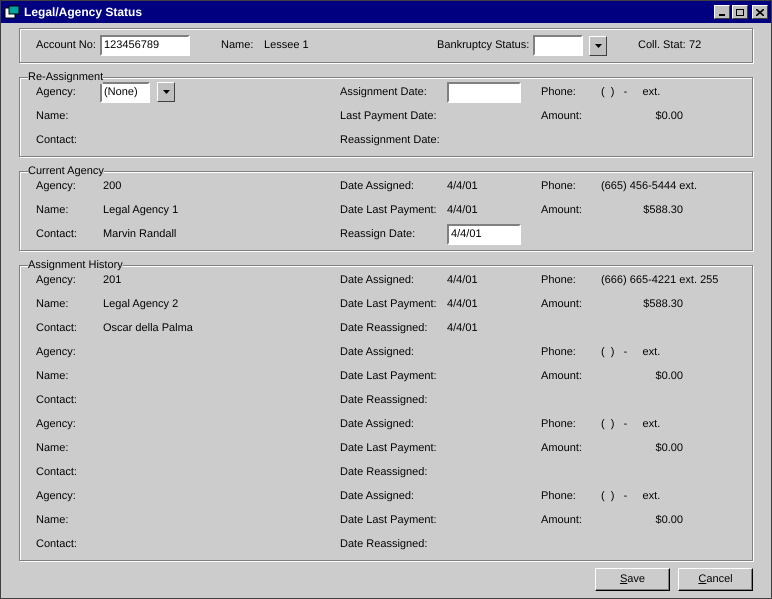 The image size is (772, 599). Describe the element at coordinates (12, 12) in the screenshot. I see `window-icon` at that location.